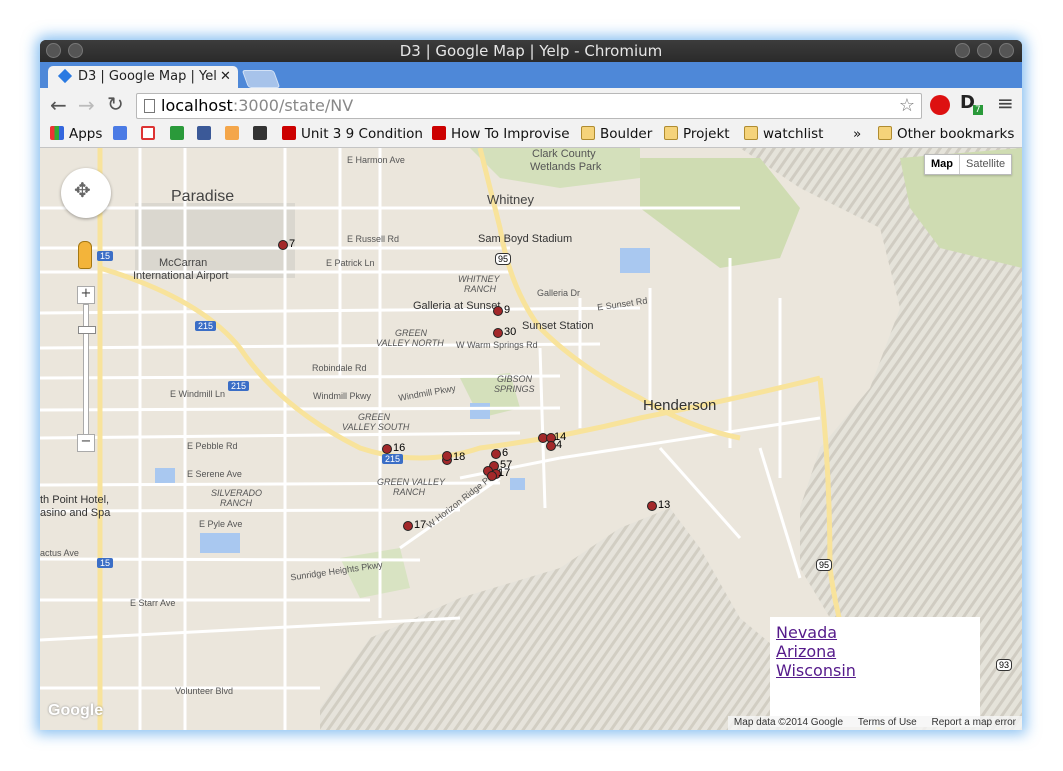 The width and height of the screenshot is (1063, 771). Describe the element at coordinates (122, 134) in the screenshot. I see `bookmark-google-plus` at that location.